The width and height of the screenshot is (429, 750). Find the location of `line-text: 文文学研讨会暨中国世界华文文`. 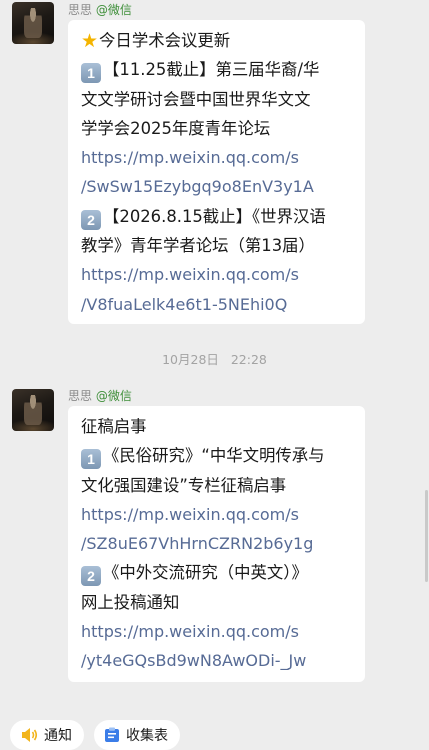

line-text: 文文学研讨会暨中国世界华文文 is located at coordinates (196, 99).